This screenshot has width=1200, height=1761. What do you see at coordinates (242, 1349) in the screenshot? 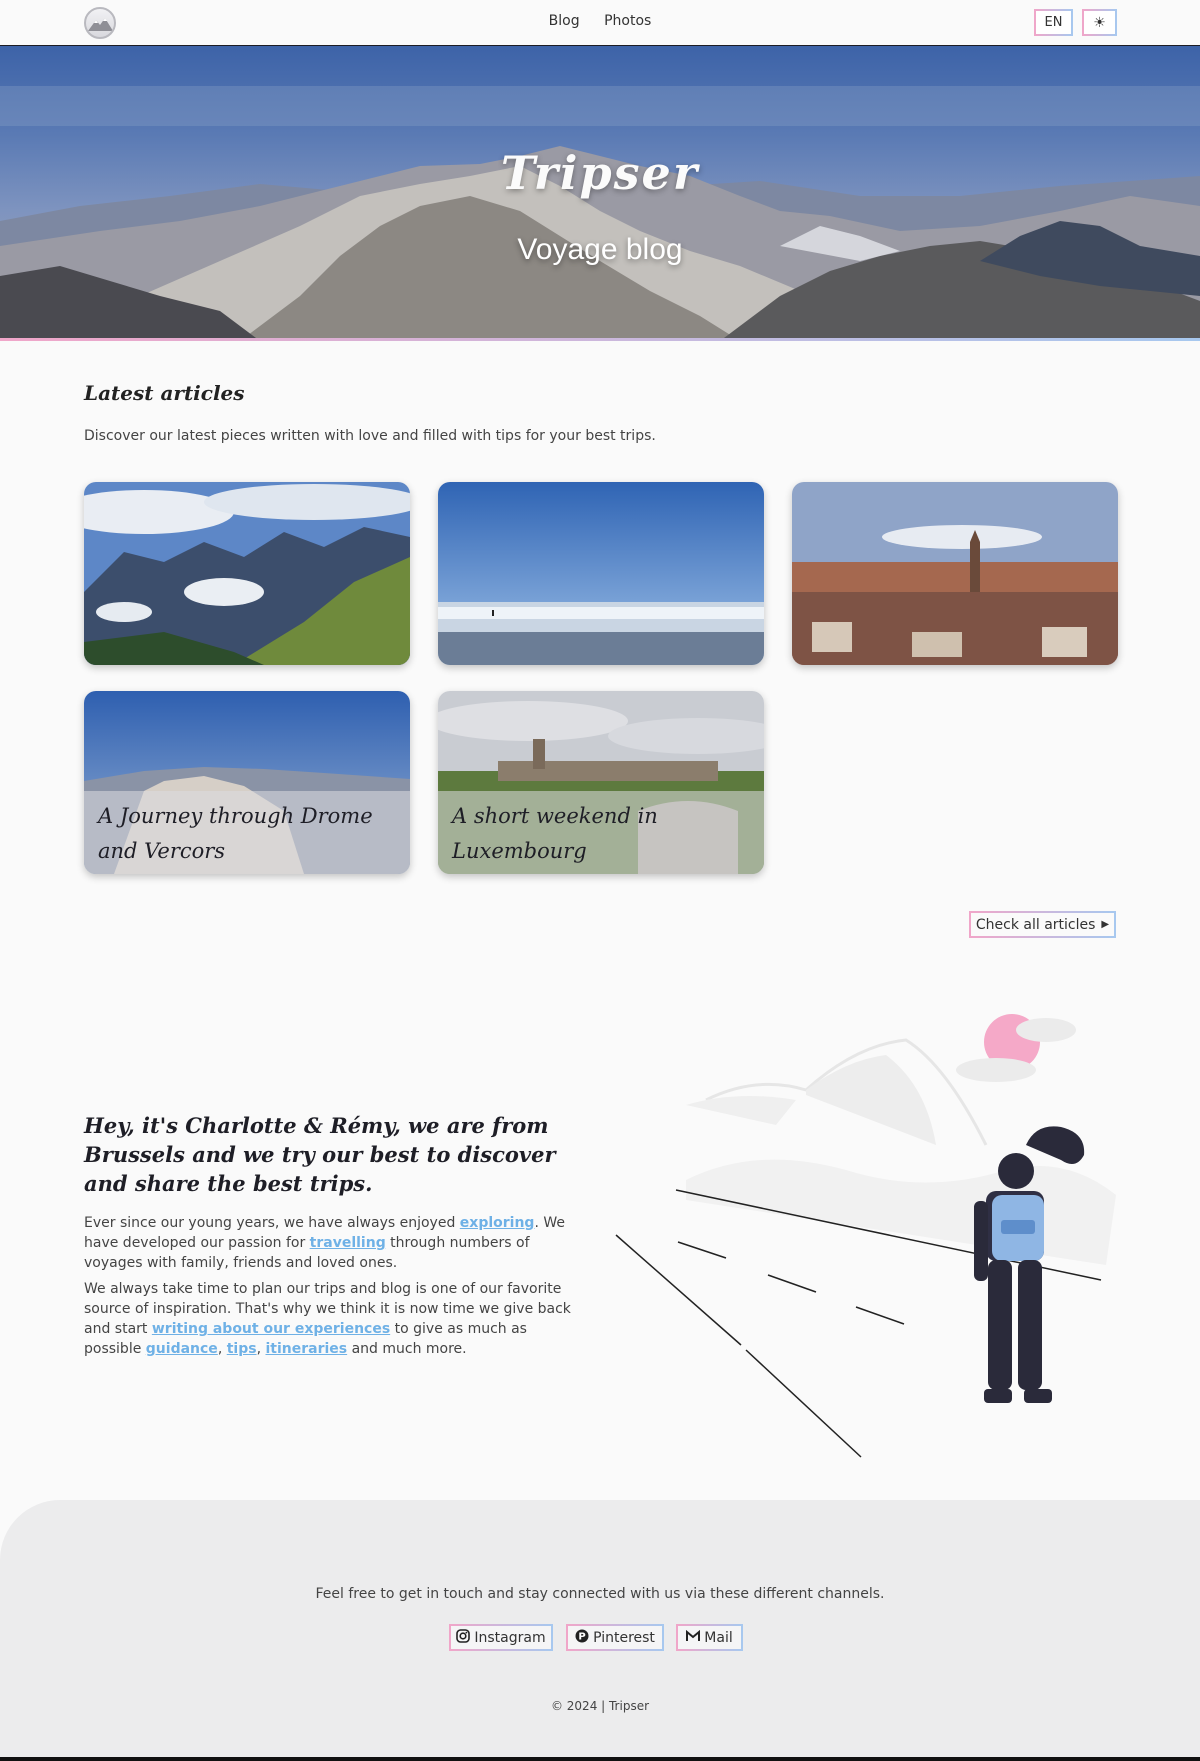
I see `link-tips: tips` at bounding box center [242, 1349].